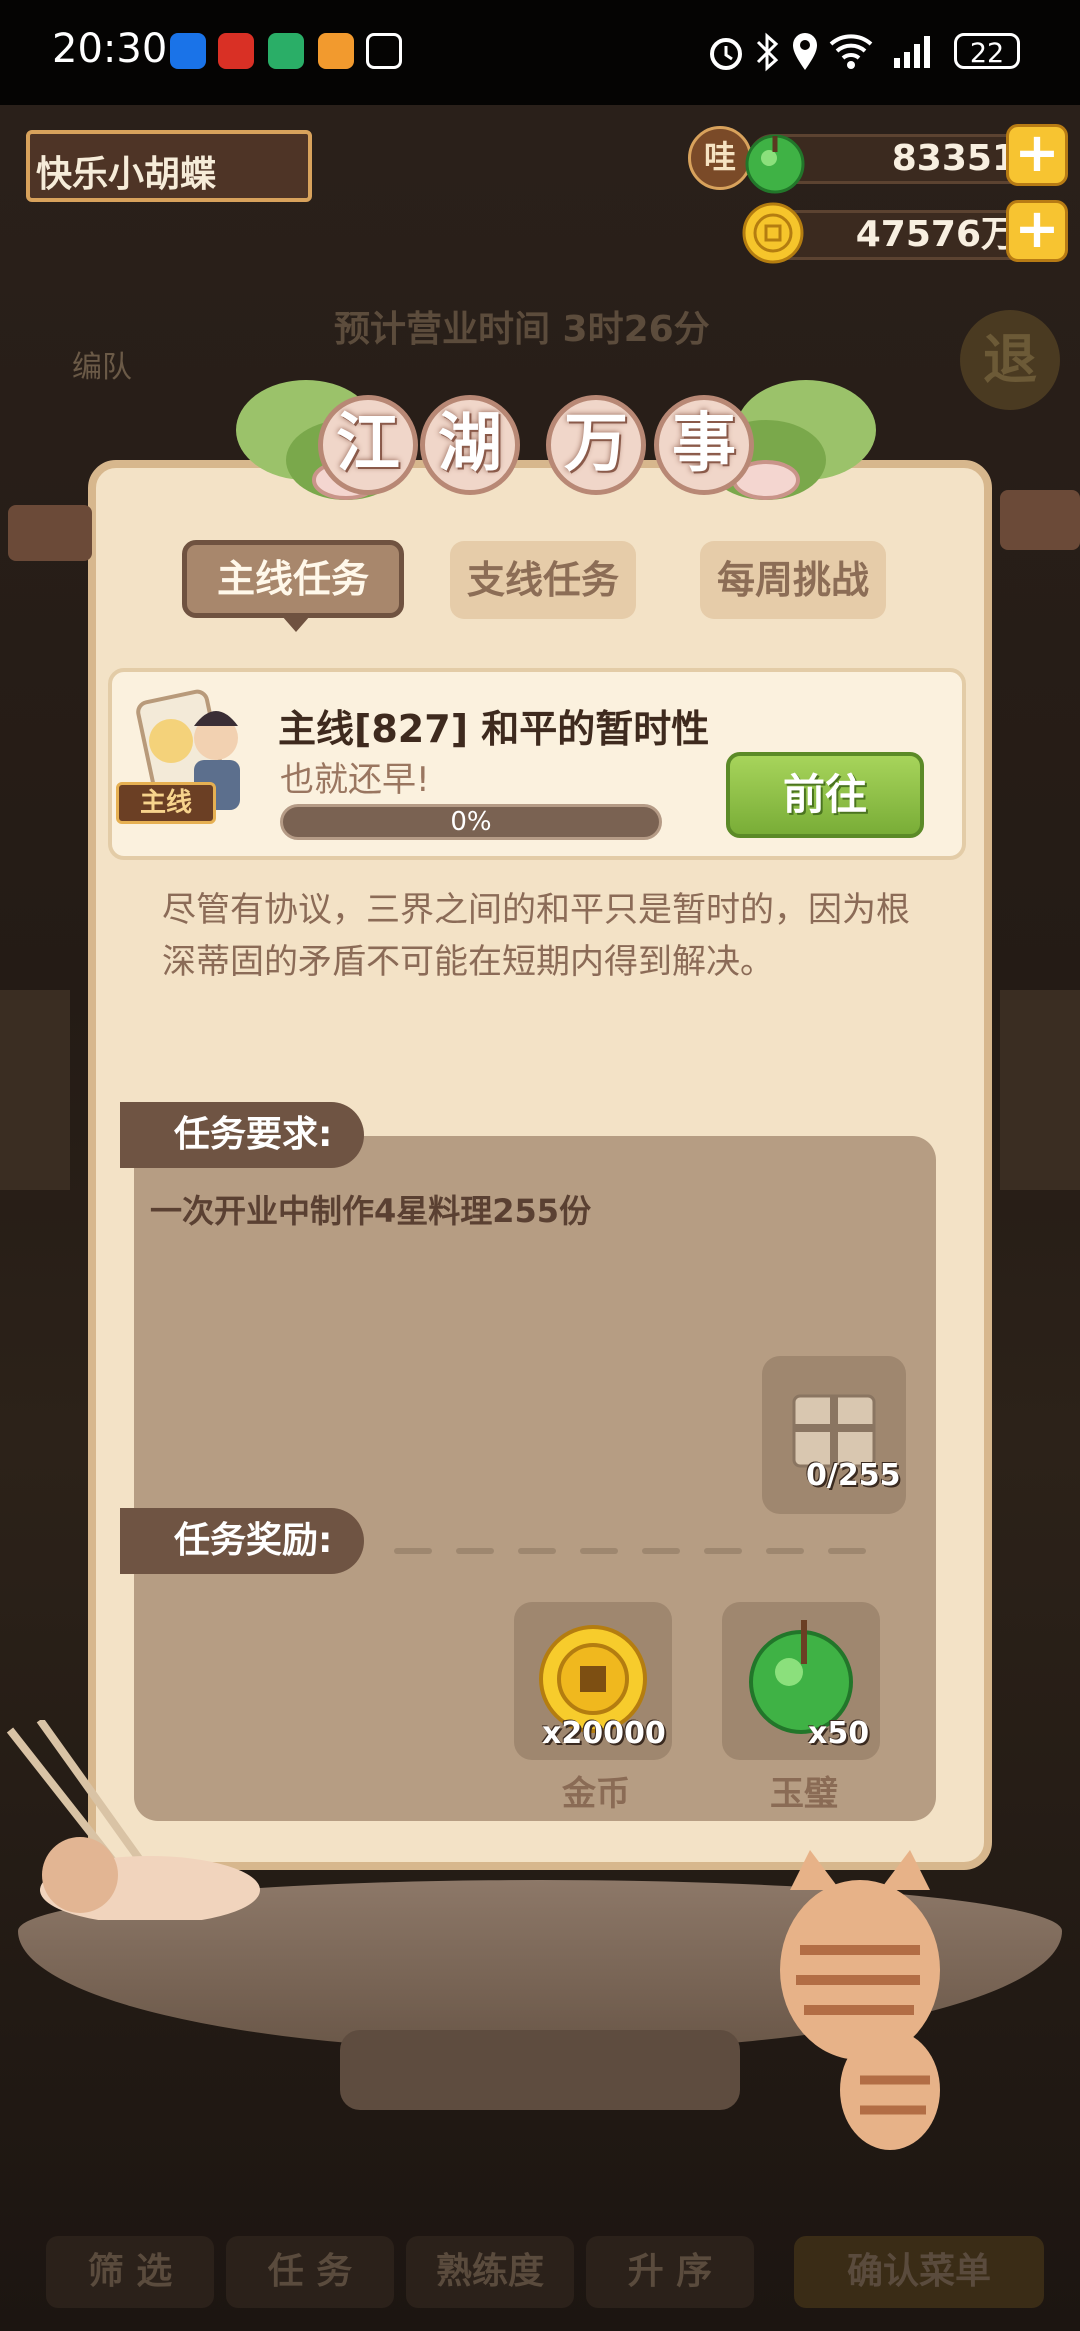 This screenshot has height=2331, width=1080. I want to click on app-icon-red, so click(236, 51).